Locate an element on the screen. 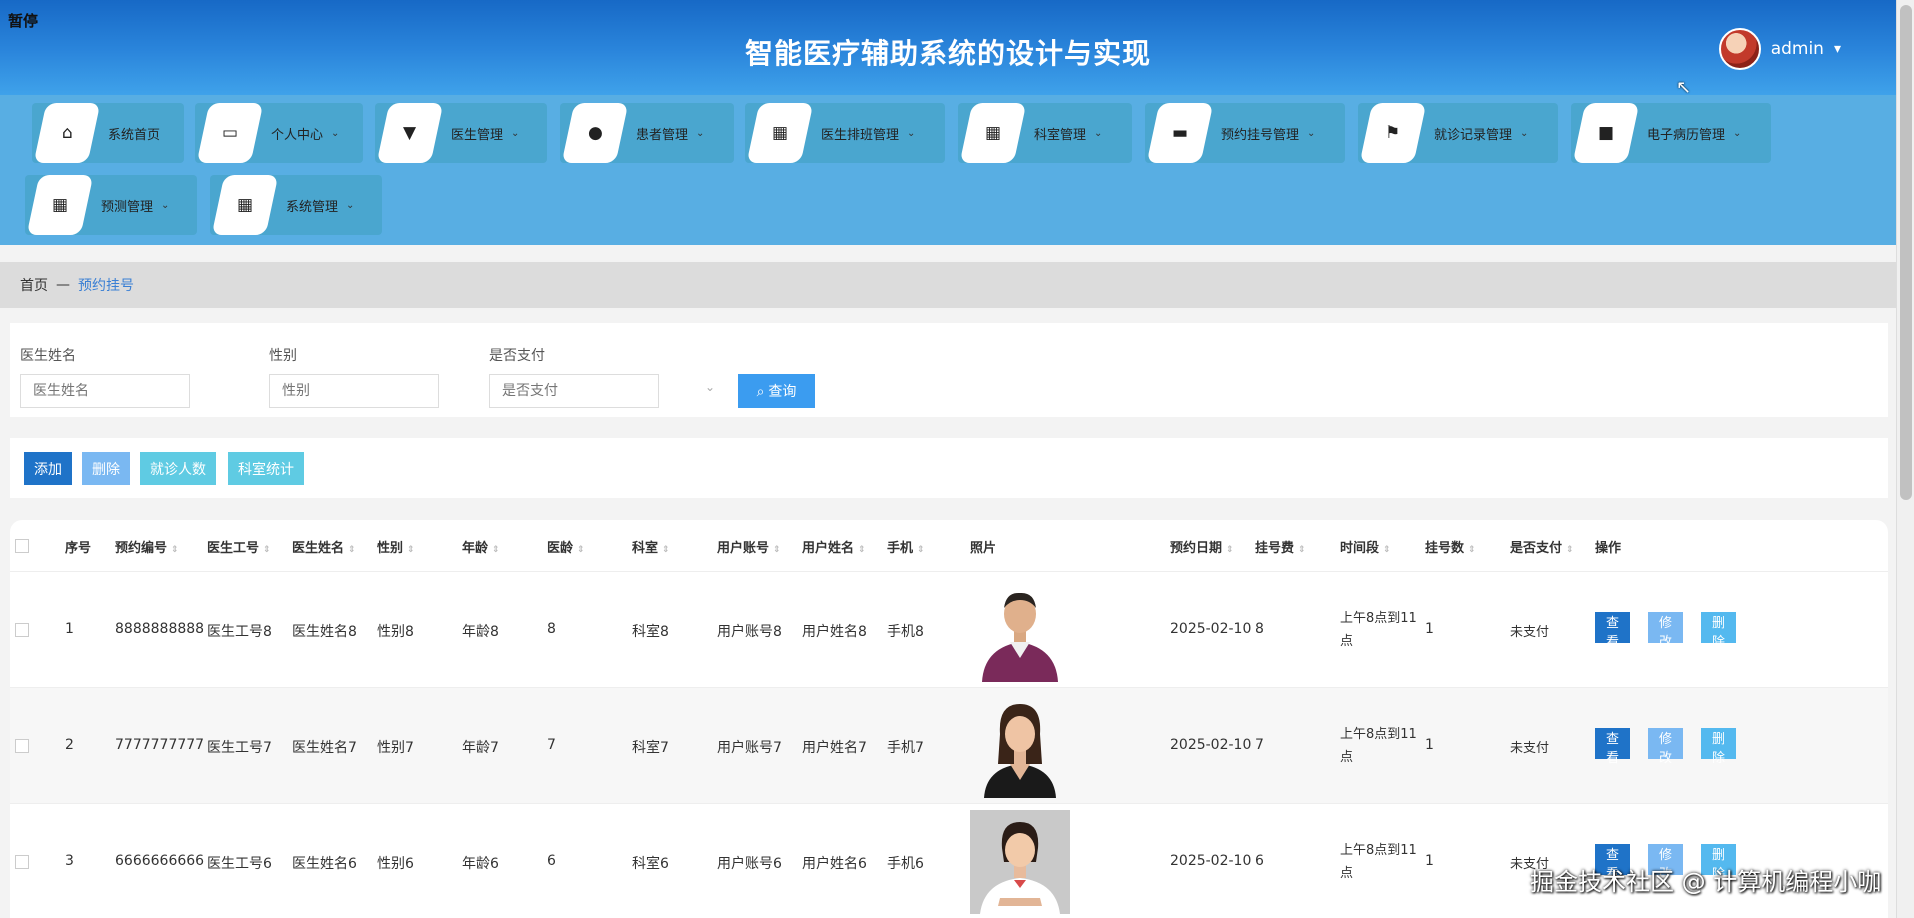 This screenshot has height=918, width=1914. doctor-name-input is located at coordinates (105, 391).